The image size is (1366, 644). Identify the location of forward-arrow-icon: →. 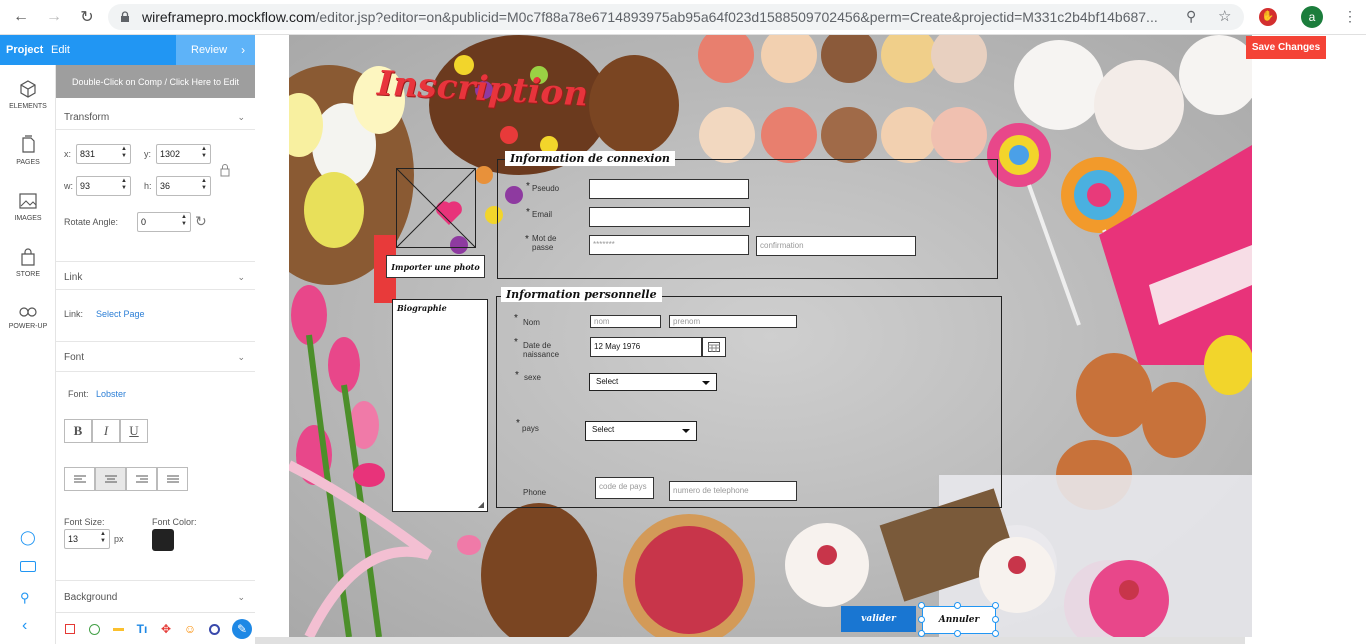
(54, 17).